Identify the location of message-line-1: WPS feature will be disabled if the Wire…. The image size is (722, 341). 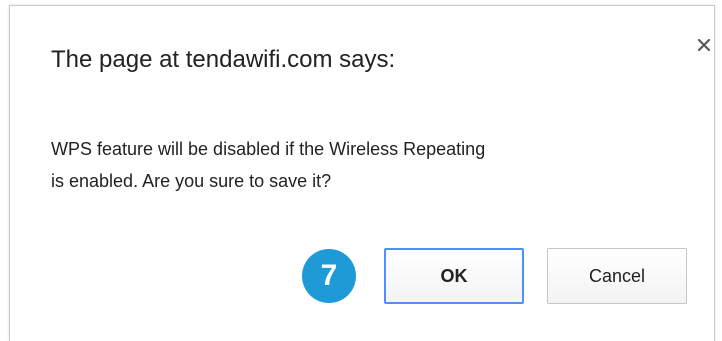
(268, 149).